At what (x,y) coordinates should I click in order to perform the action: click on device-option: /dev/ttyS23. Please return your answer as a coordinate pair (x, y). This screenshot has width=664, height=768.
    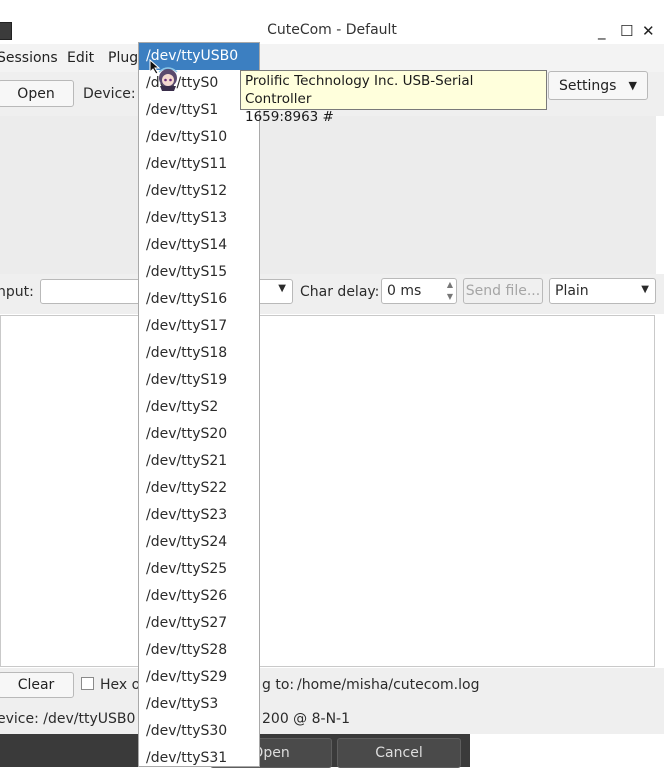
    Looking at the image, I should click on (199, 515).